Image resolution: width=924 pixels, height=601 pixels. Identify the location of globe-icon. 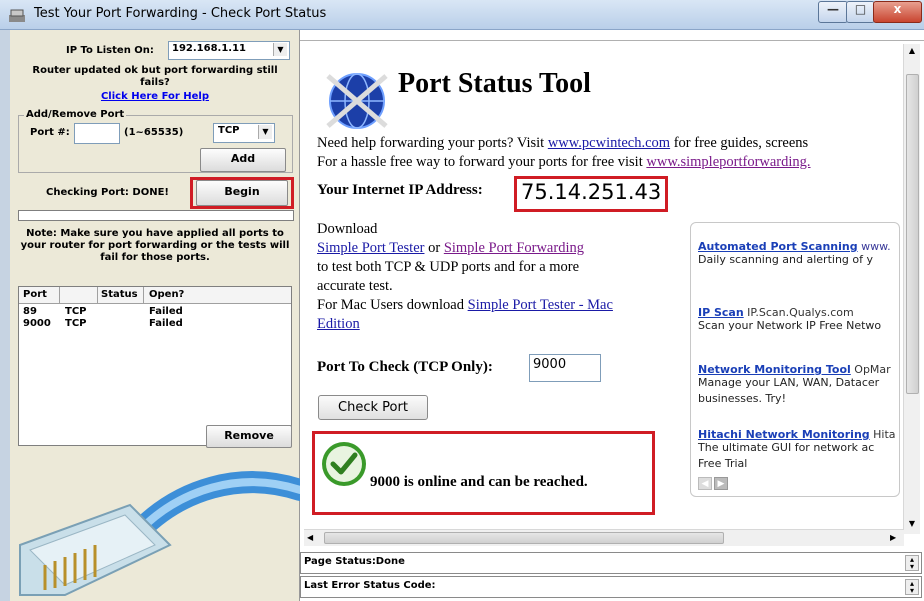
(357, 101).